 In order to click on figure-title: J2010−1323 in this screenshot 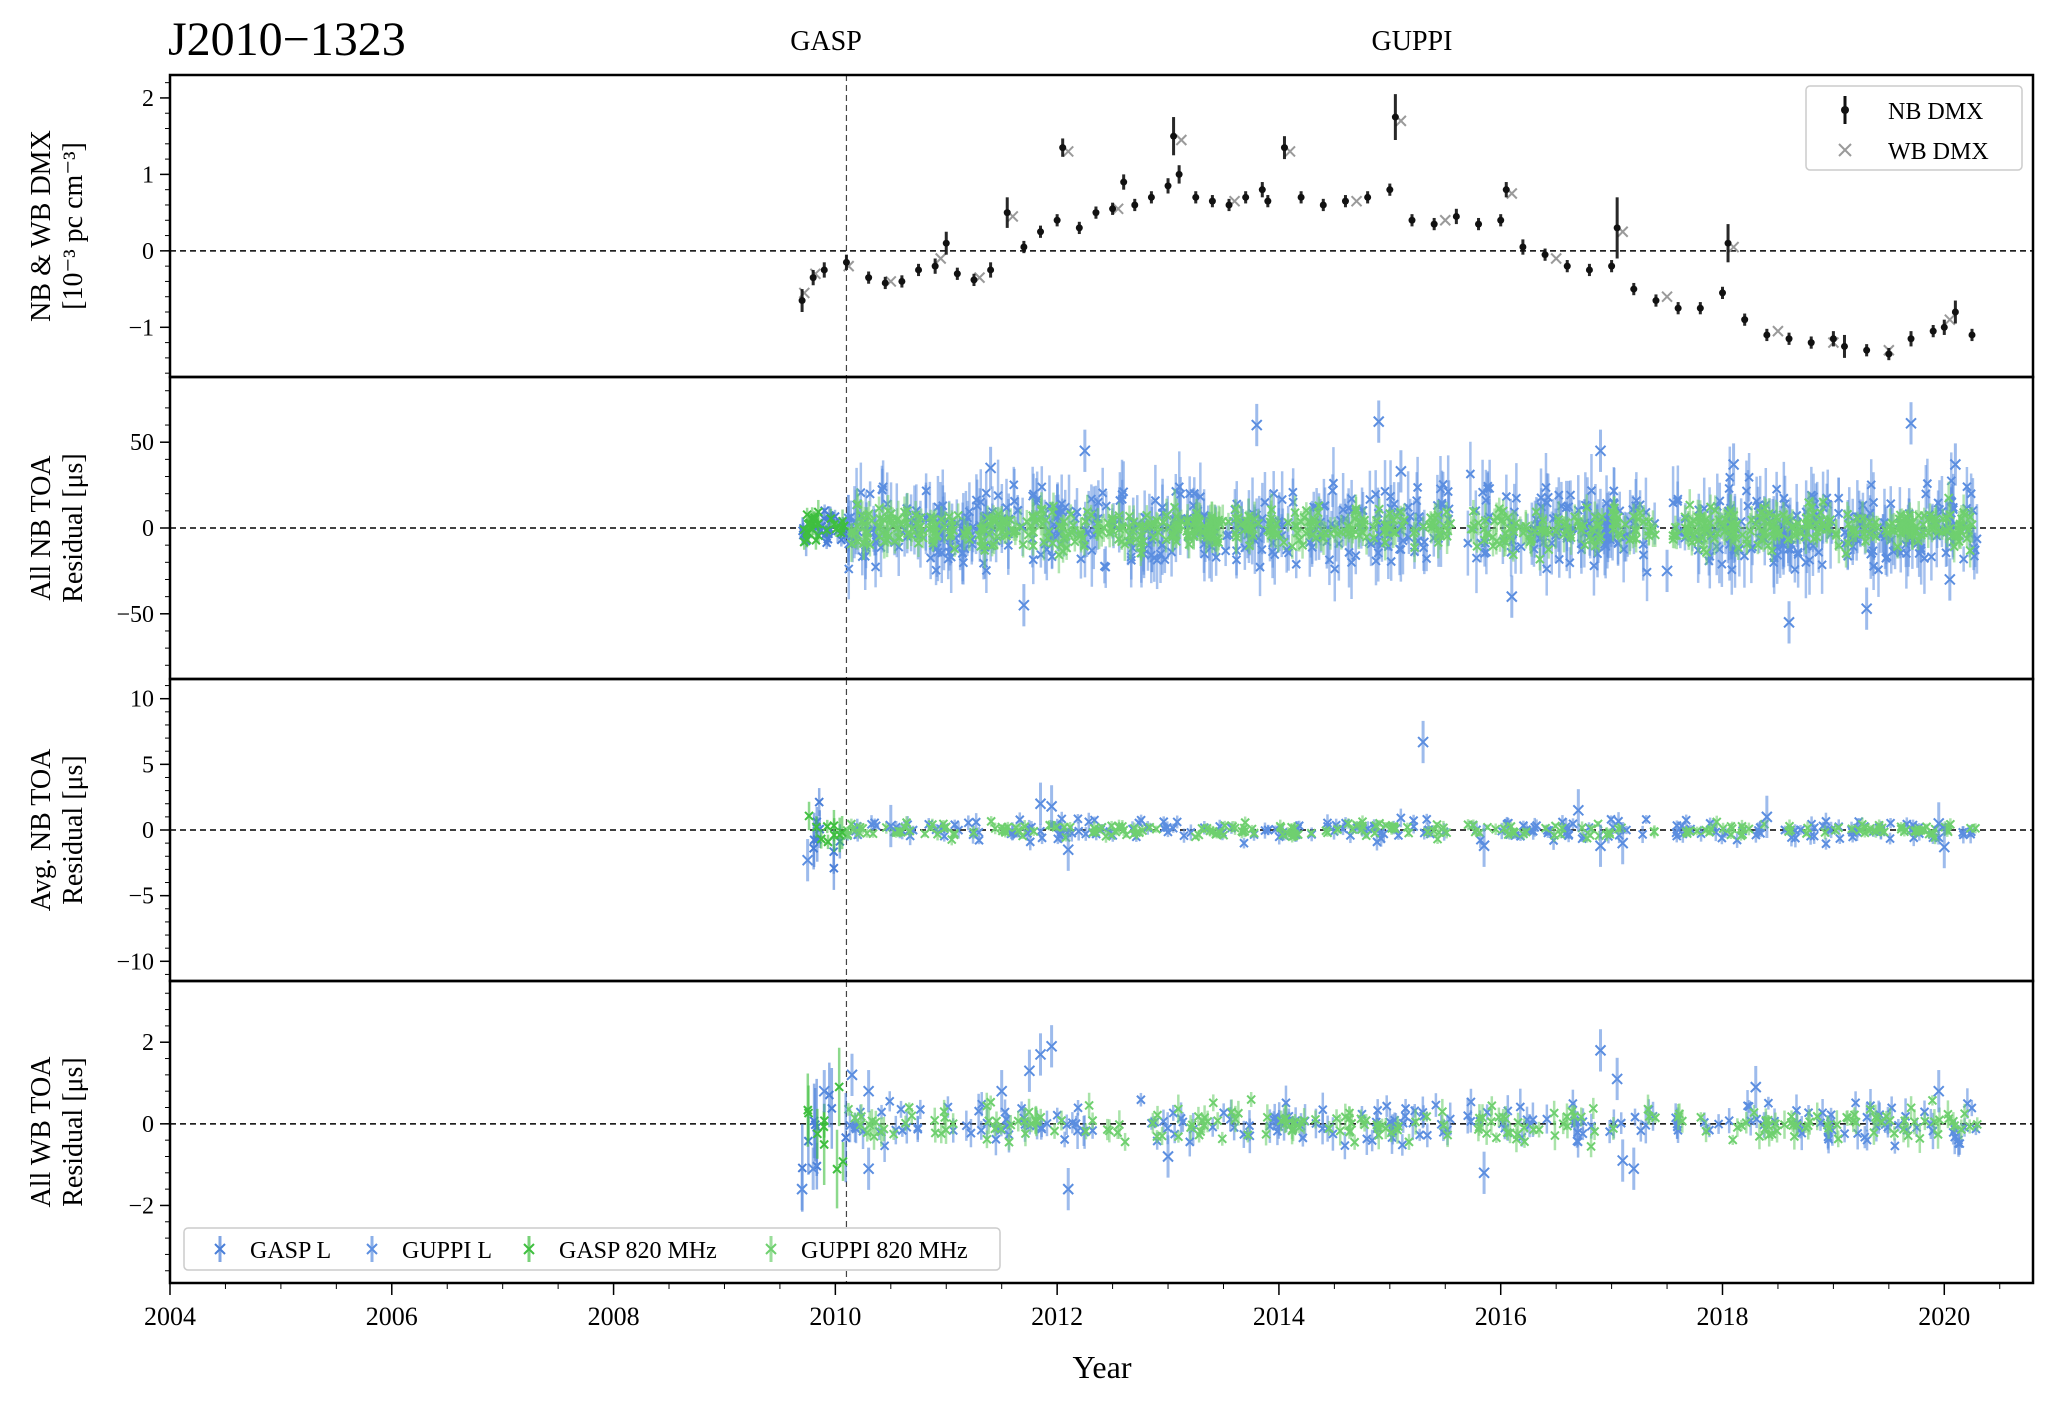, I will do `click(287, 39)`.